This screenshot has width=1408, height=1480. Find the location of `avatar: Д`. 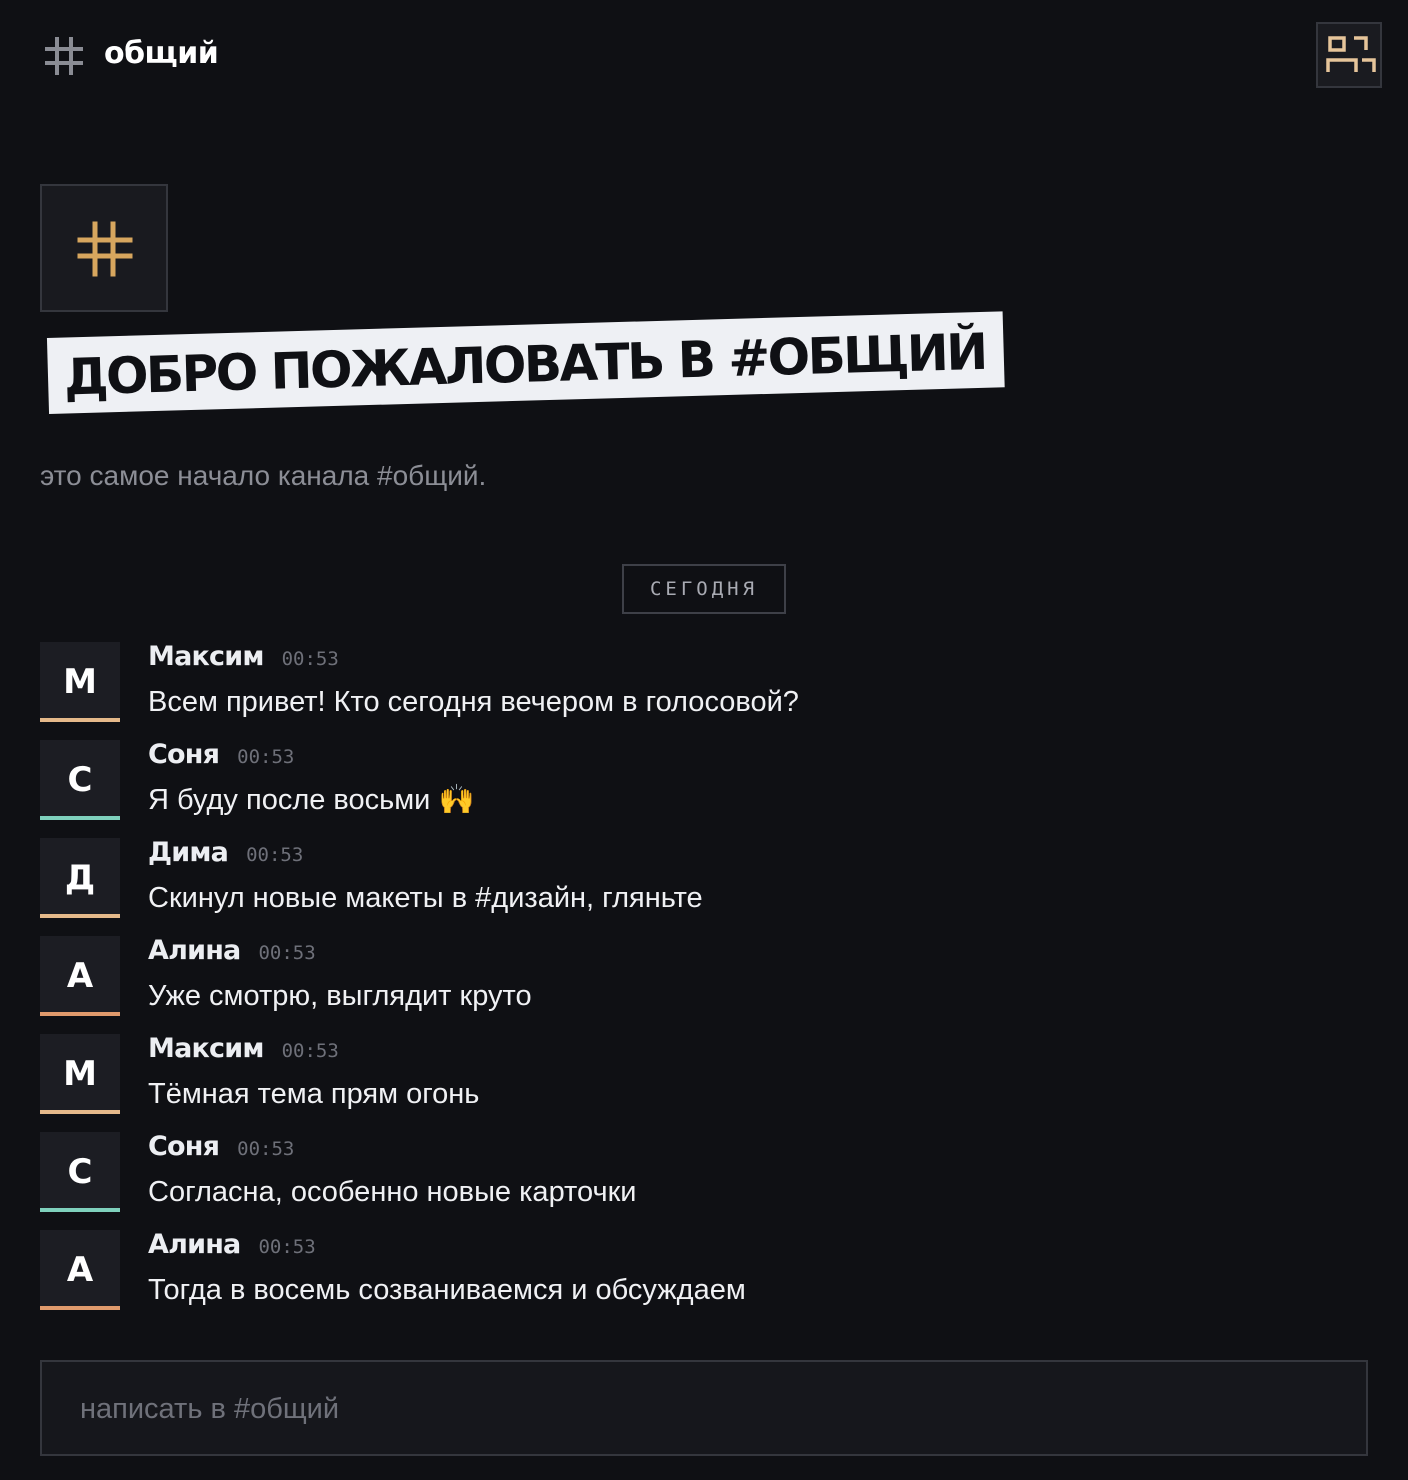

avatar: Д is located at coordinates (80, 878).